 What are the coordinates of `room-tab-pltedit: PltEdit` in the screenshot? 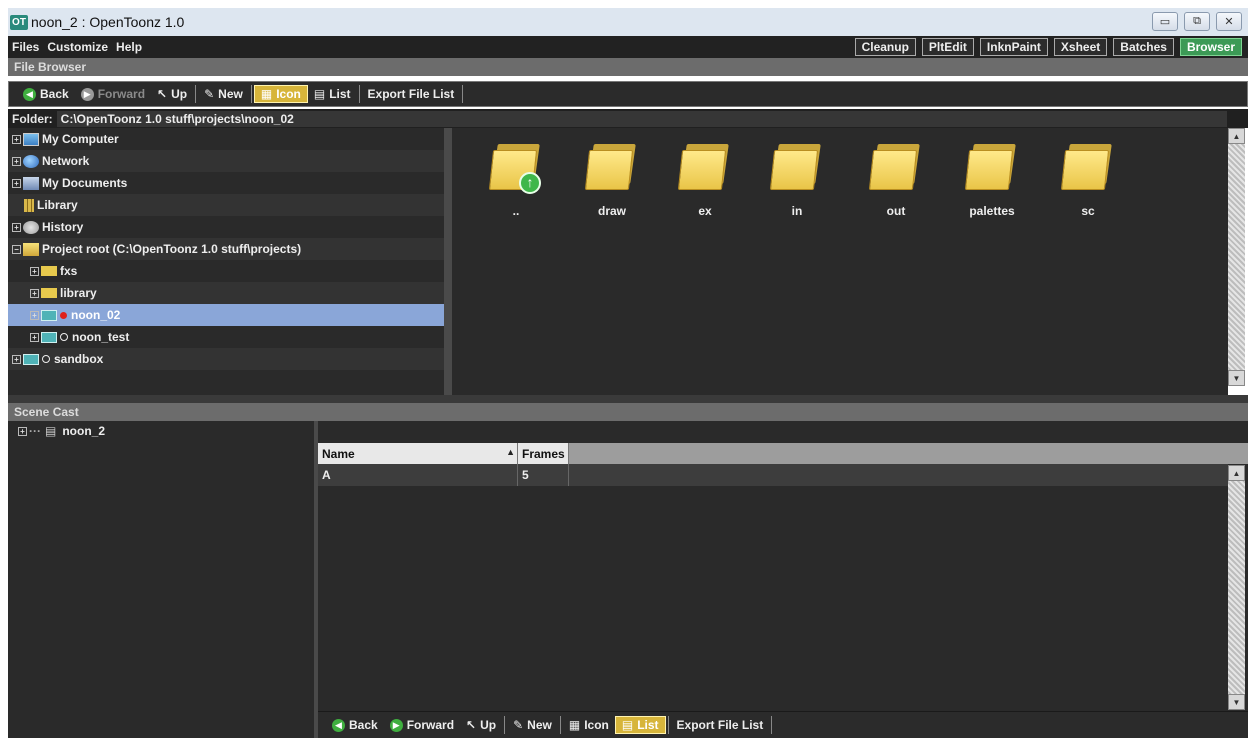 It's located at (947, 47).